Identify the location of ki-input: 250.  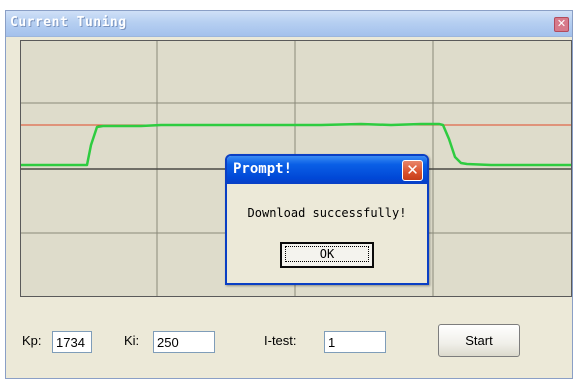
(184, 342).